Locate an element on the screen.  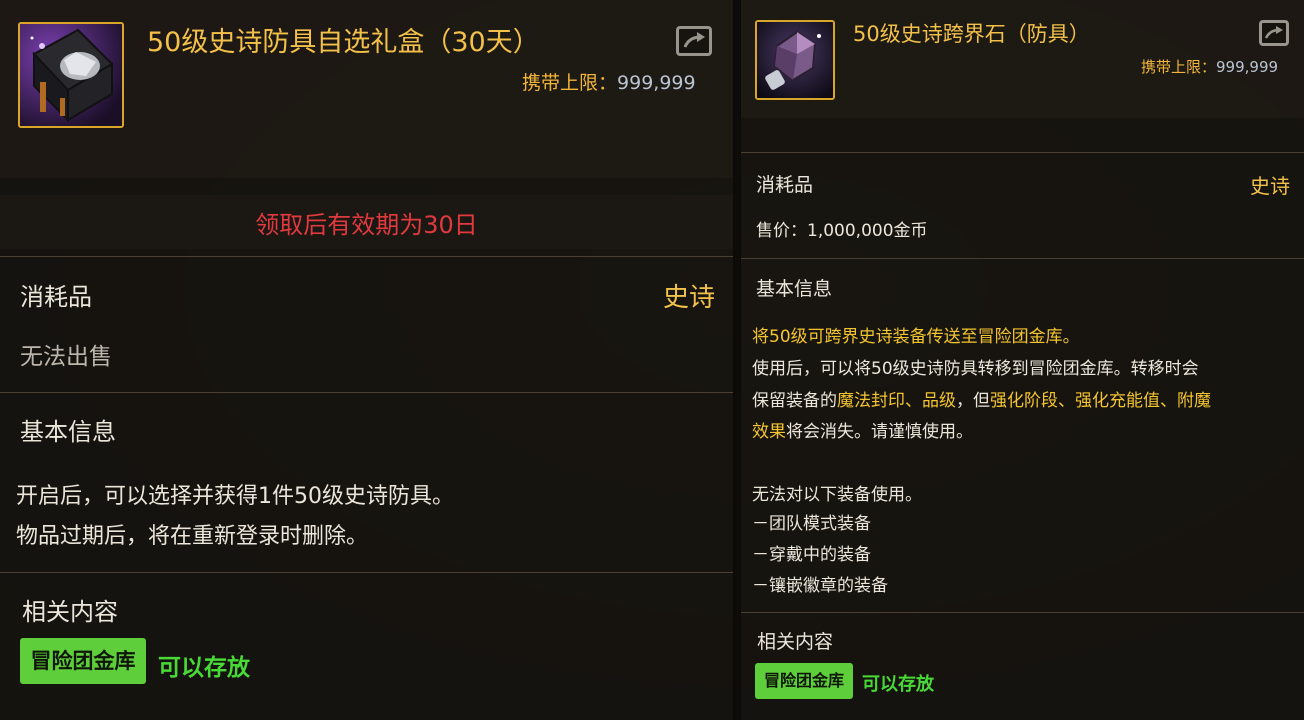
restriction-item: －穿戴中的装备 is located at coordinates (811, 555).